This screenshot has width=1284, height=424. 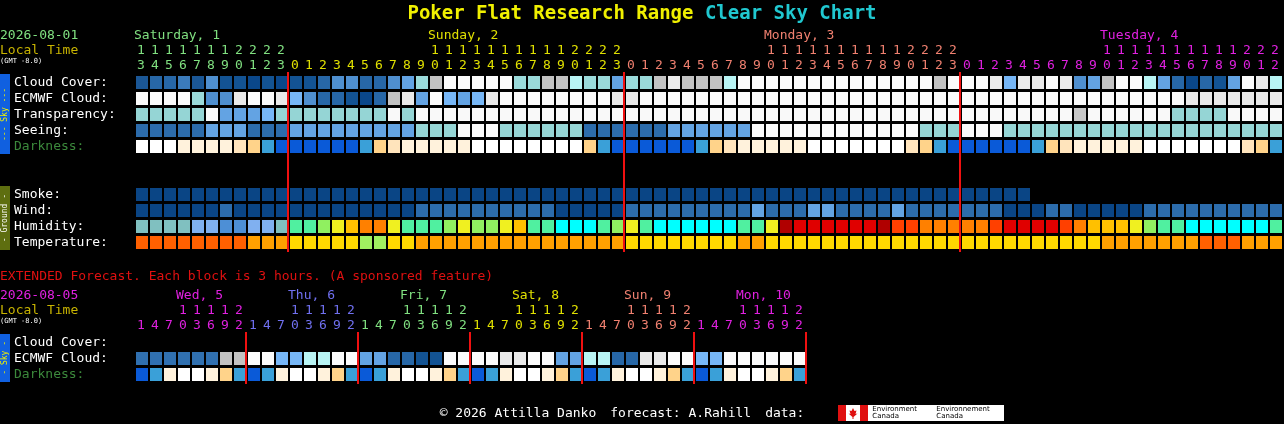 I want to click on hour-label: 5, so click(x=701, y=64).